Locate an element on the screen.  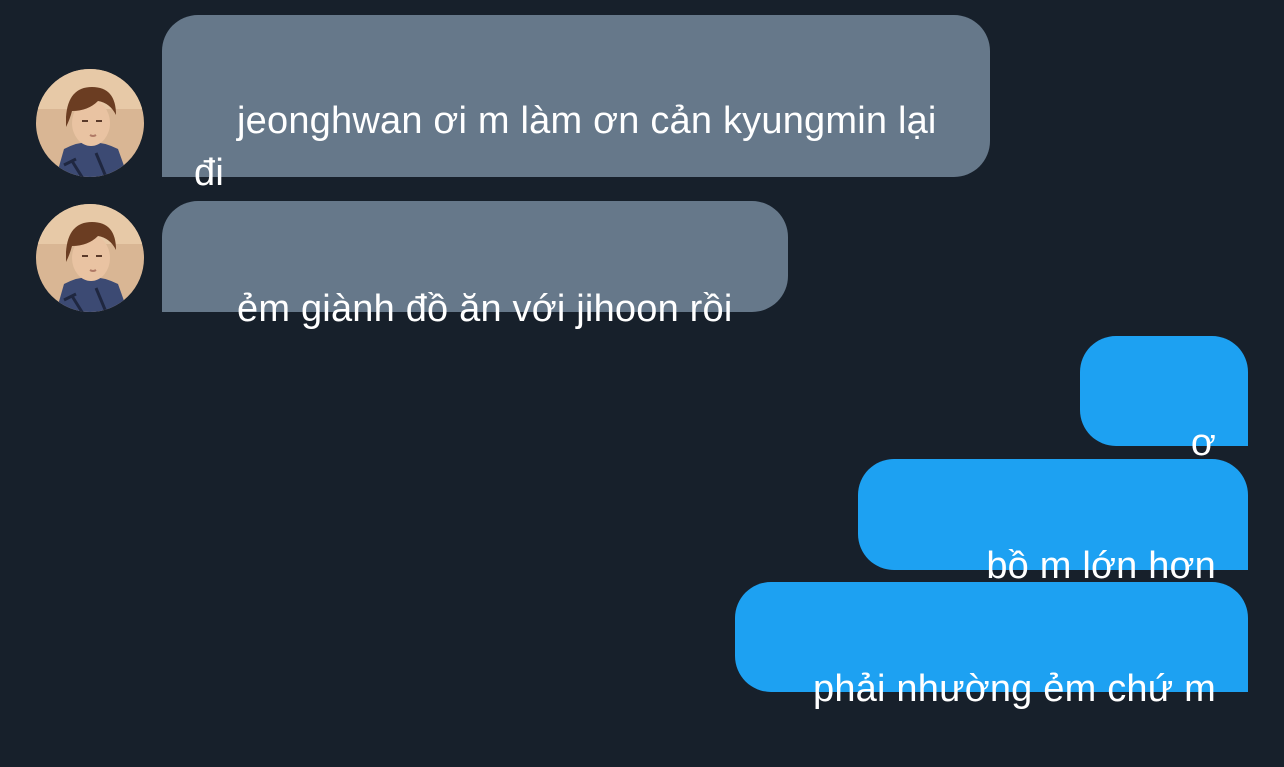
message-text: ẻm giành đồ ăn với jihoon rồi is located at coordinates (485, 309).